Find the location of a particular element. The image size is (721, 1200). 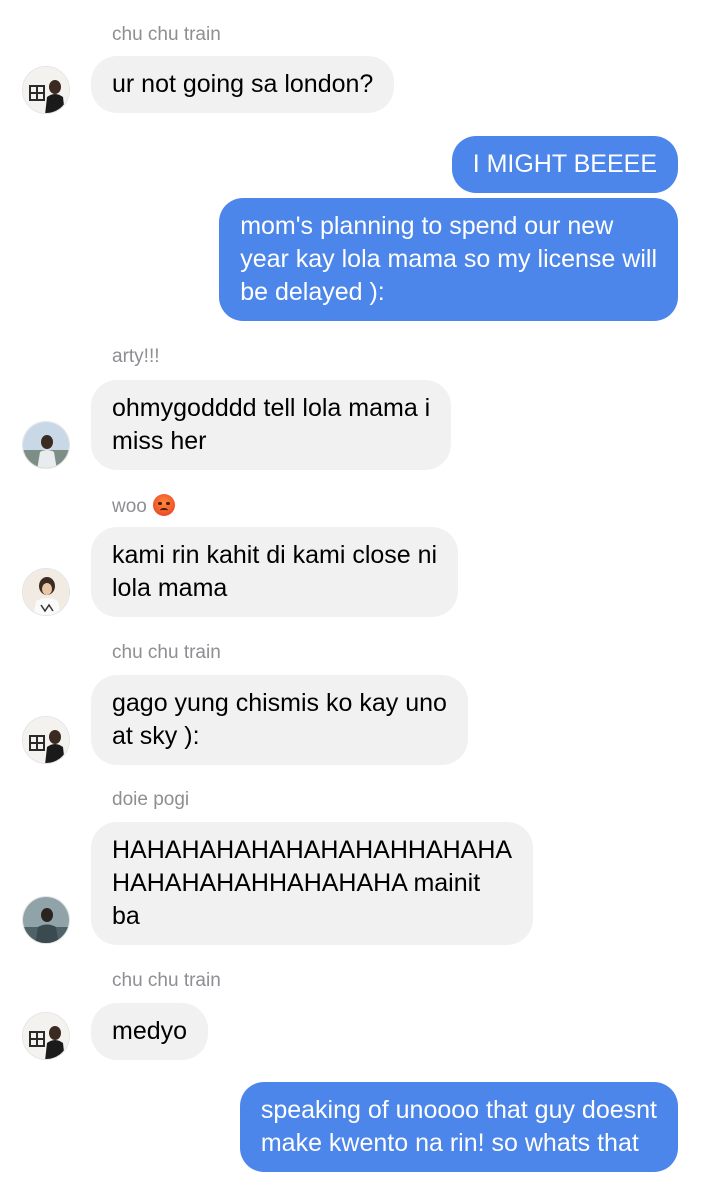

arty-avatar-image is located at coordinates (46, 445).